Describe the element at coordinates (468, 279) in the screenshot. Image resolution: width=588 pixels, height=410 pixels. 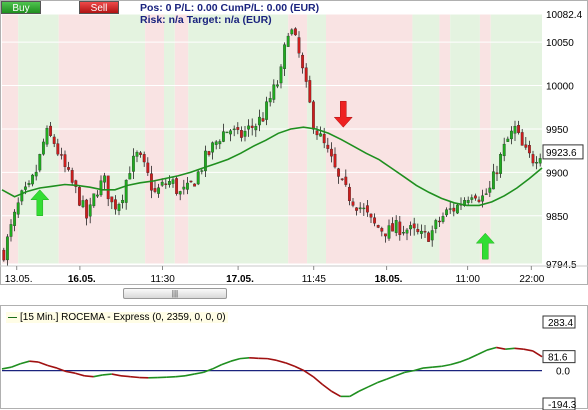
I see `time-axis-label: 11:00` at that location.